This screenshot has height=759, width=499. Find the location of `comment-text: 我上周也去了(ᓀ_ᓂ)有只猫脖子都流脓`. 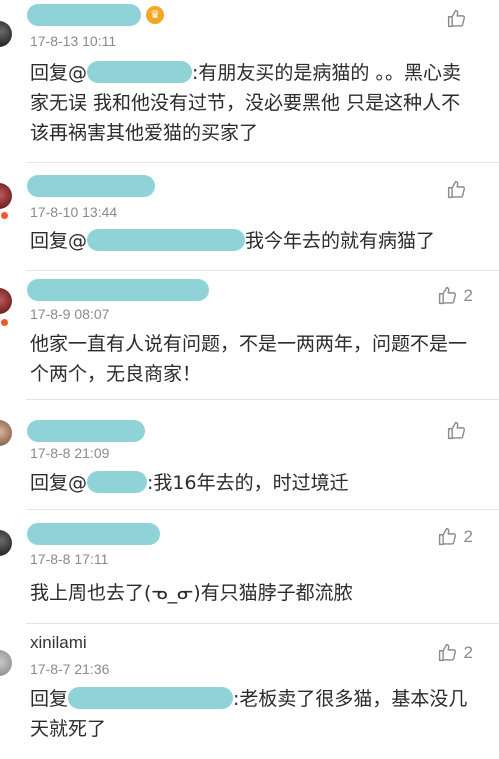

comment-text: 我上周也去了(ᓀ_ᓂ)有只猫脖子都流脓 is located at coordinates (252, 593).